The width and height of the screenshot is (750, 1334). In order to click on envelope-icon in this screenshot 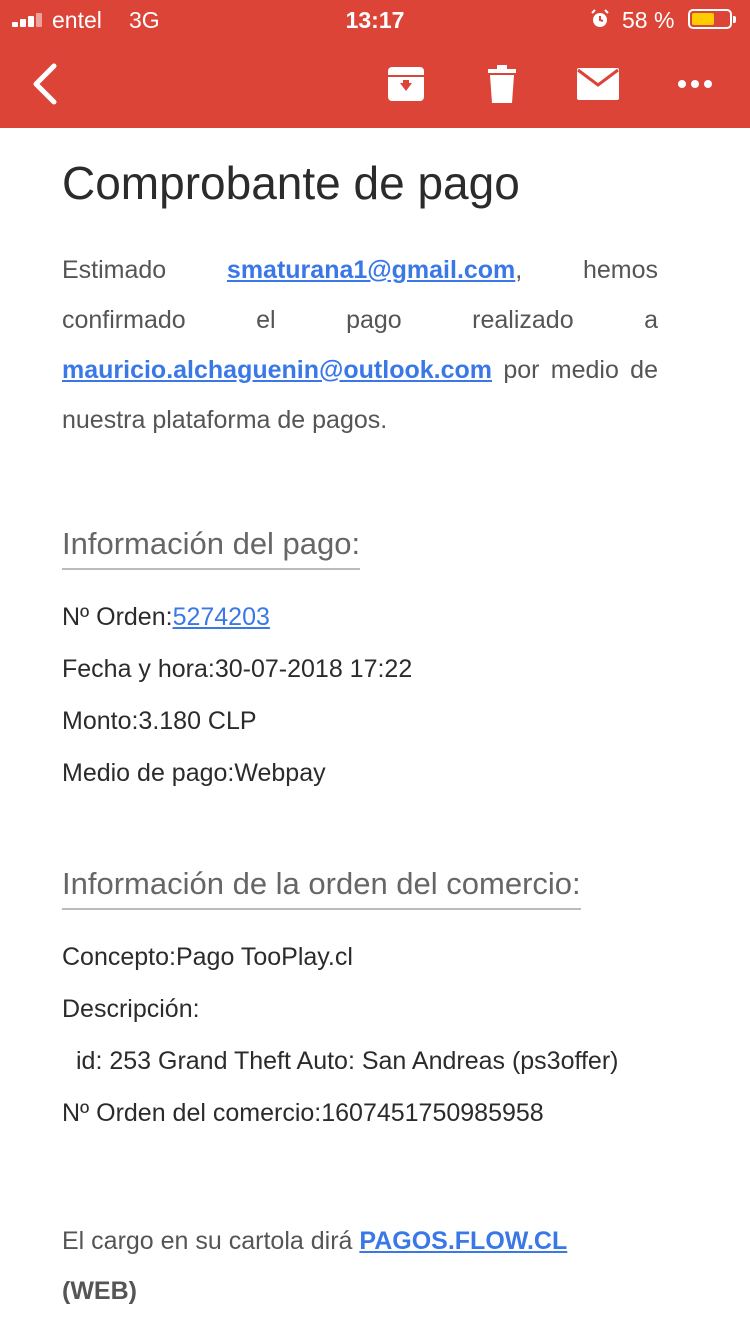, I will do `click(598, 84)`.